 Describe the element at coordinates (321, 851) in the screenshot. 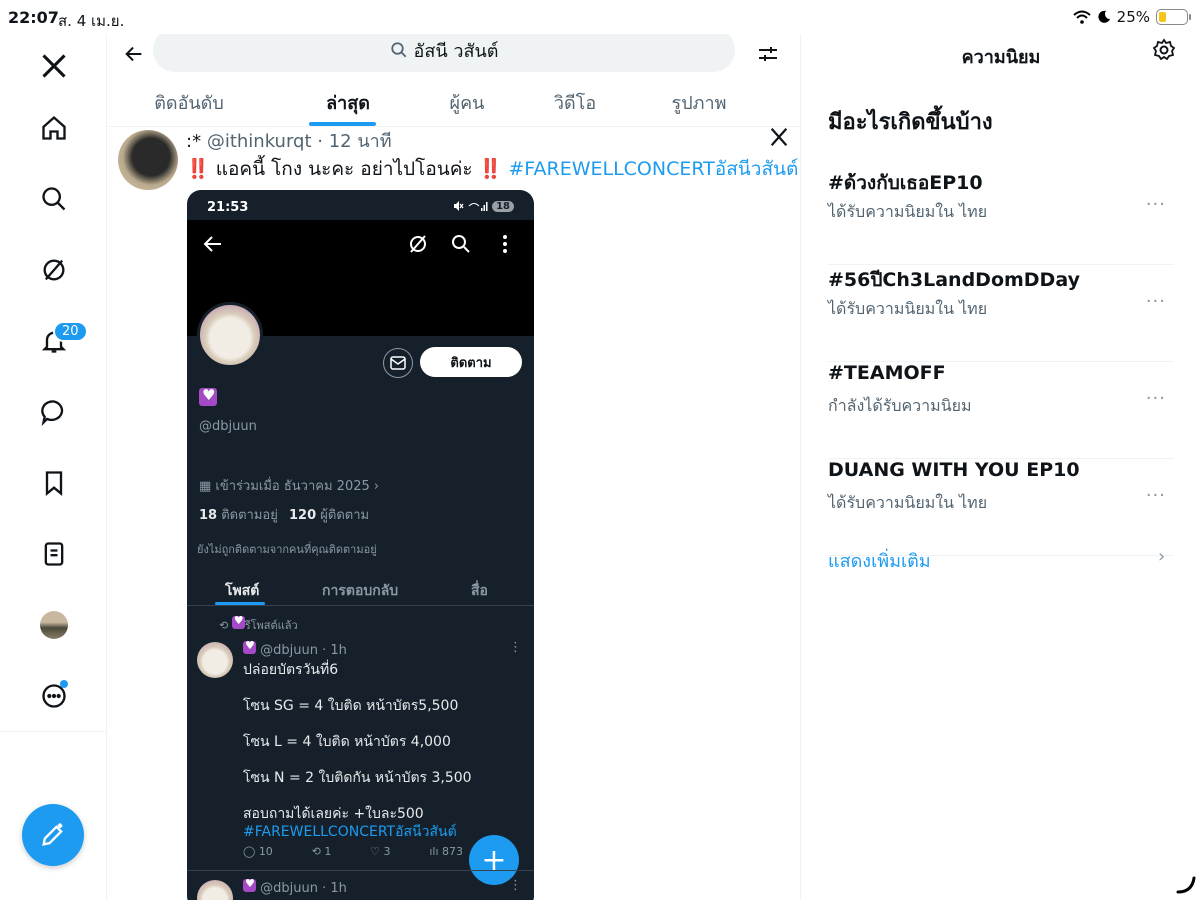

I see `repost-count: ⟲ 1` at that location.